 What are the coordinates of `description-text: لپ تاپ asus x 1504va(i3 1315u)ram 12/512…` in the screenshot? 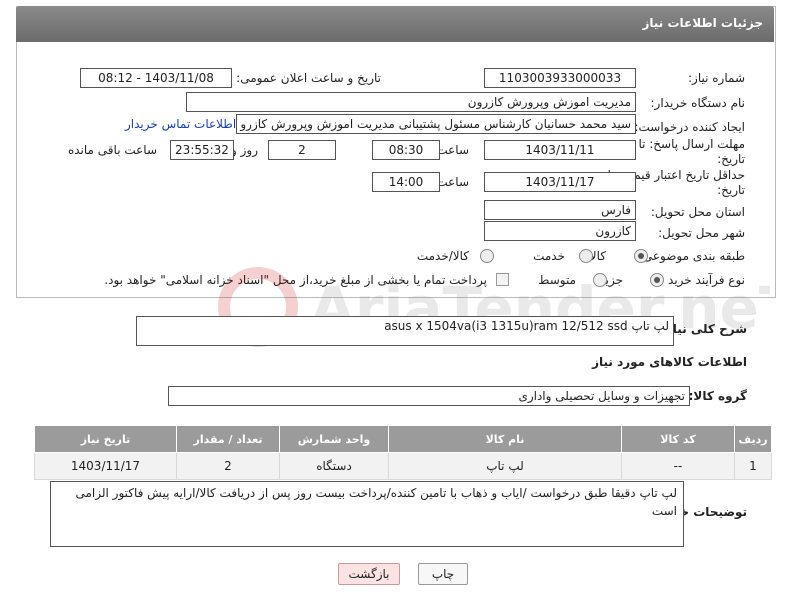 It's located at (526, 326).